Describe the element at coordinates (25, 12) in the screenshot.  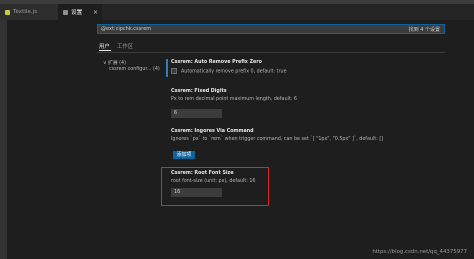
I see `tab-label: Textile.js` at that location.